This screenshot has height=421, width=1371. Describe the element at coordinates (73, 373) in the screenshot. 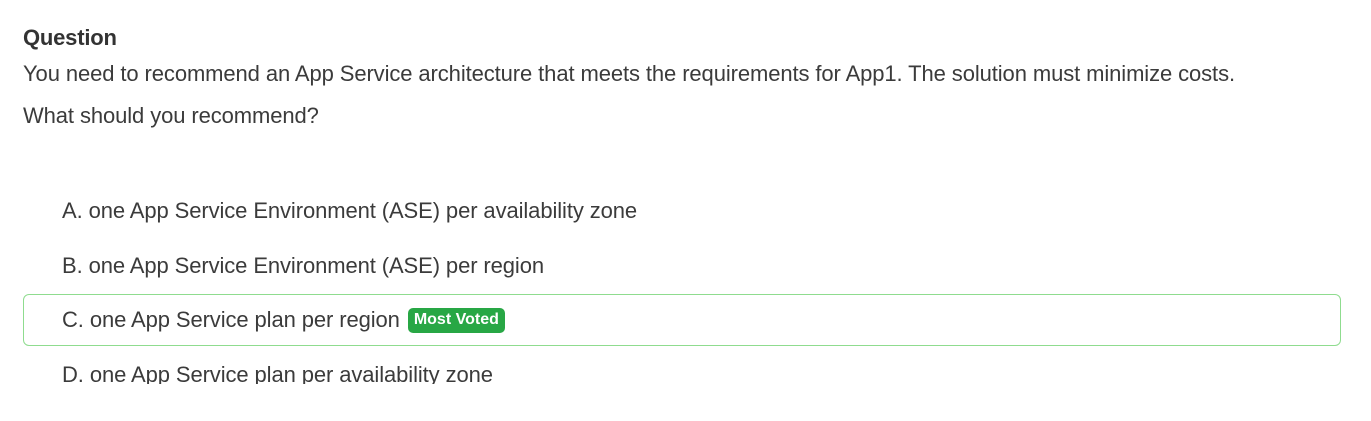

I see `choice-letter: D.` at that location.